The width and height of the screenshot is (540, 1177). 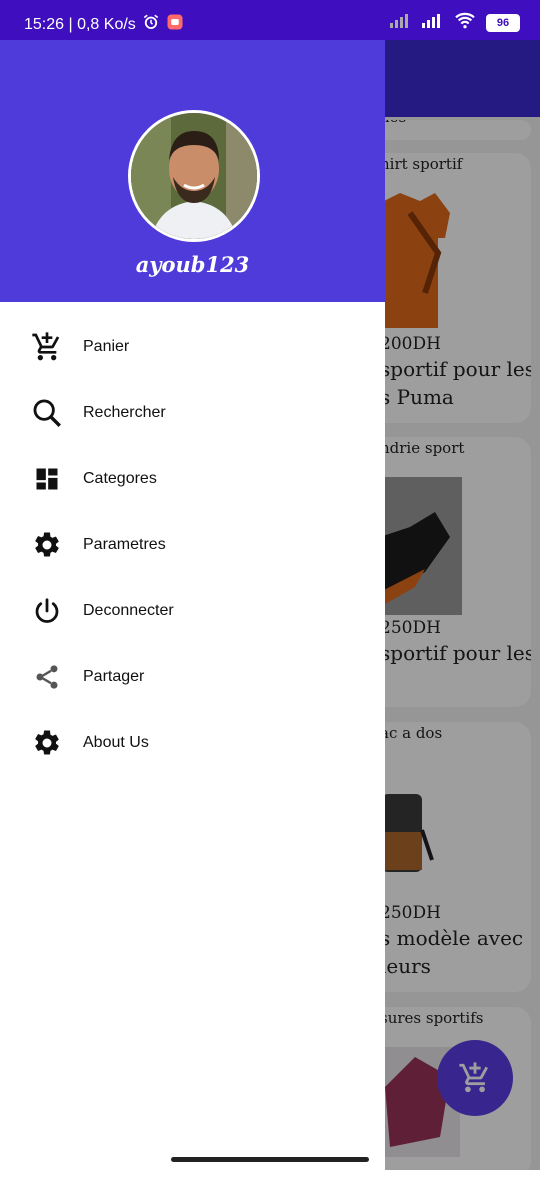 What do you see at coordinates (116, 742) in the screenshot?
I see `menu-item-label: About Us` at bounding box center [116, 742].